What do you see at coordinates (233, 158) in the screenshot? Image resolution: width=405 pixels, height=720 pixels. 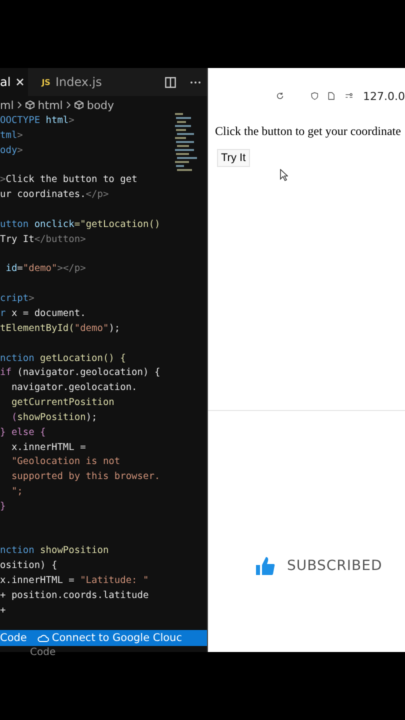 I see `try-it-button: Try It` at bounding box center [233, 158].